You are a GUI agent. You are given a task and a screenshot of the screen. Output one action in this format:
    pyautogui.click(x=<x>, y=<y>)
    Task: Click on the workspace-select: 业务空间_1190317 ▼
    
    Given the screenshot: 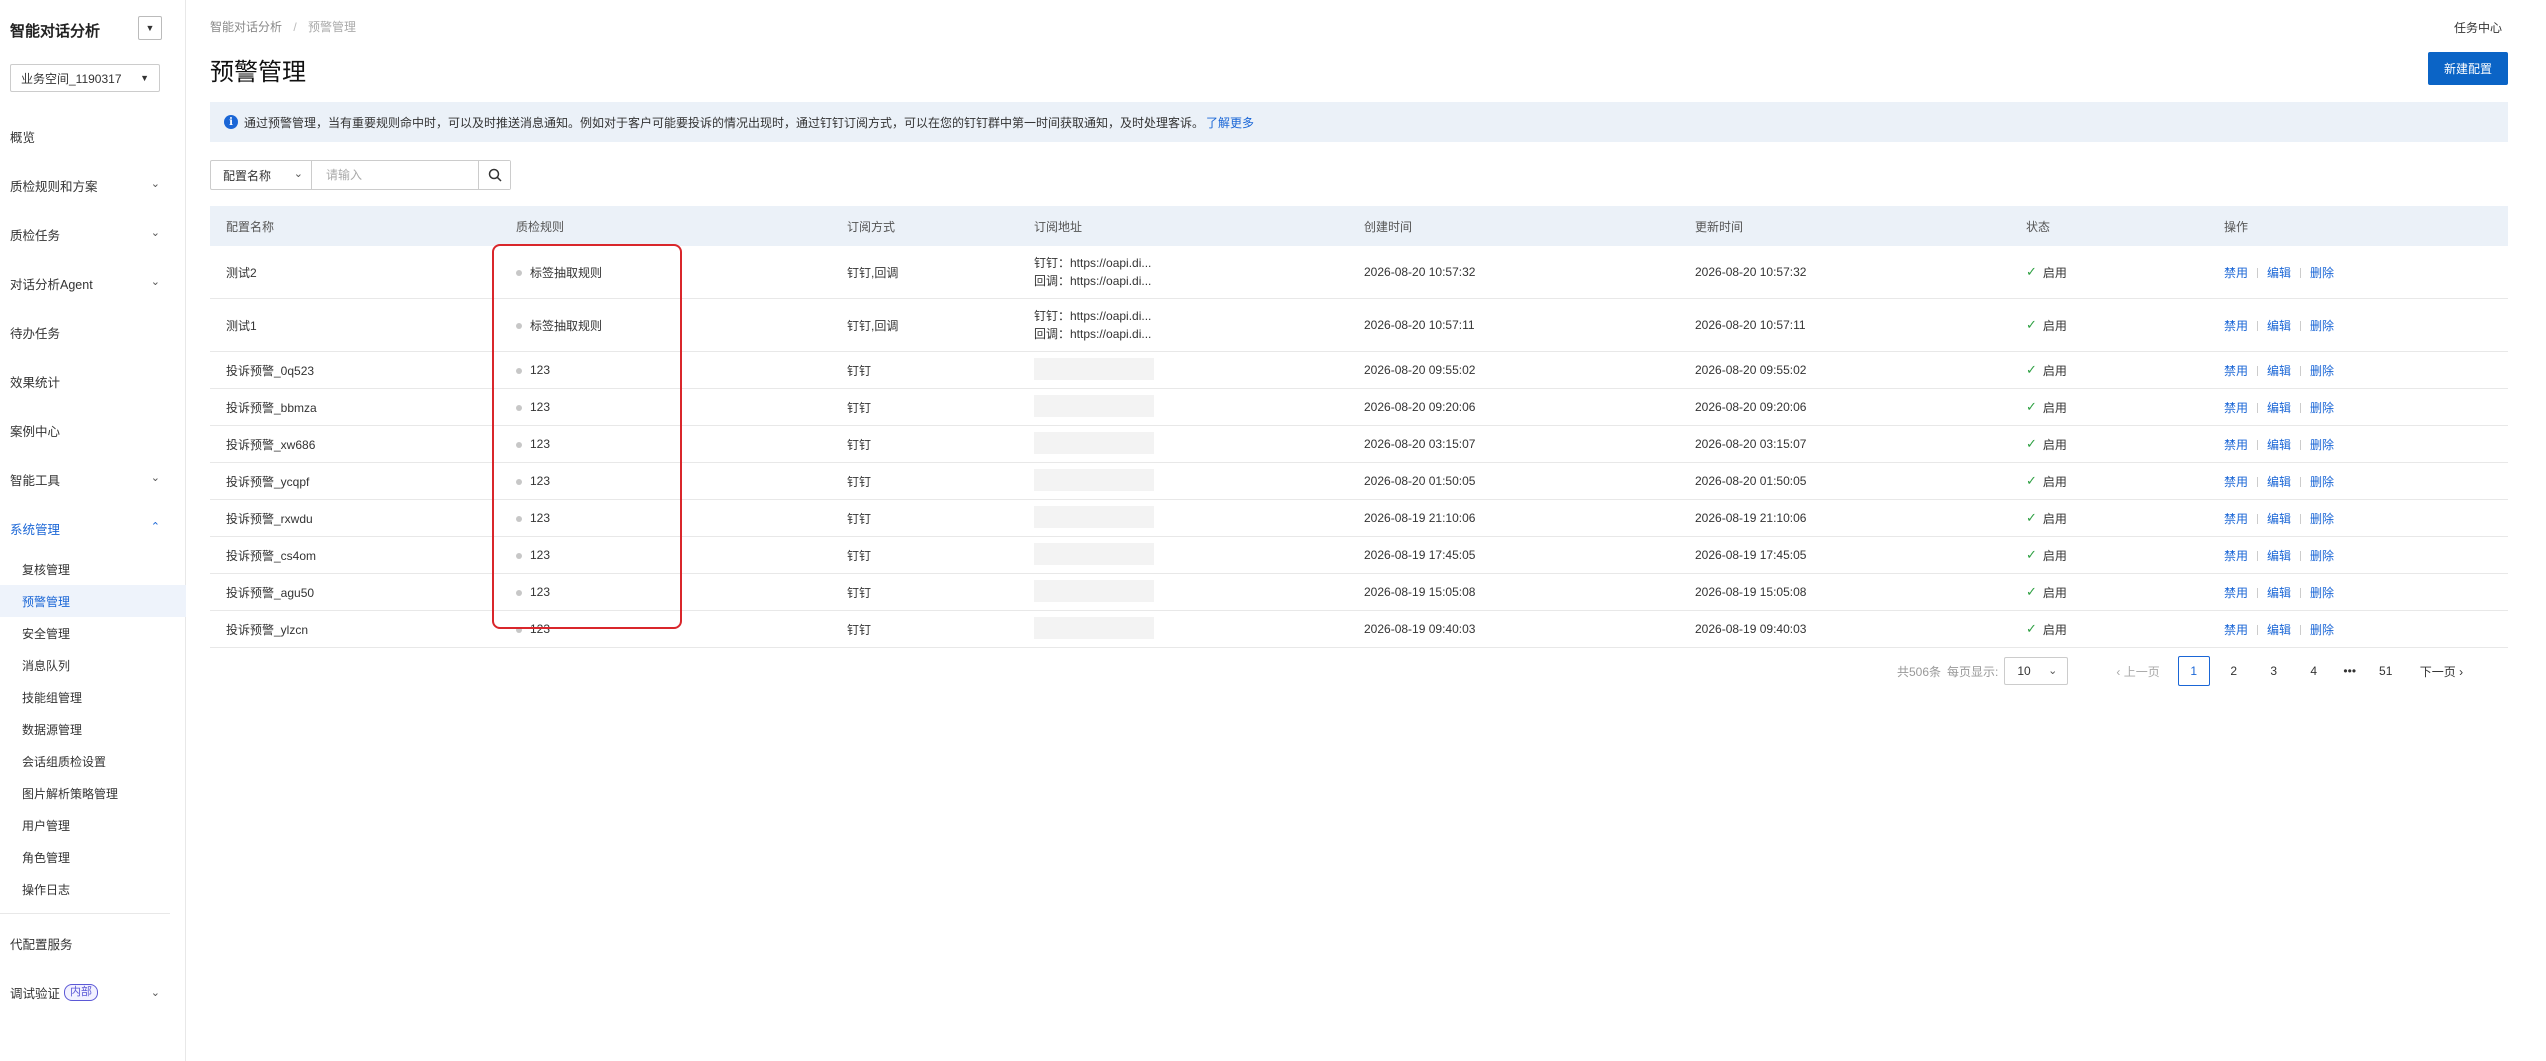 What is the action you would take?
    pyautogui.click(x=85, y=78)
    